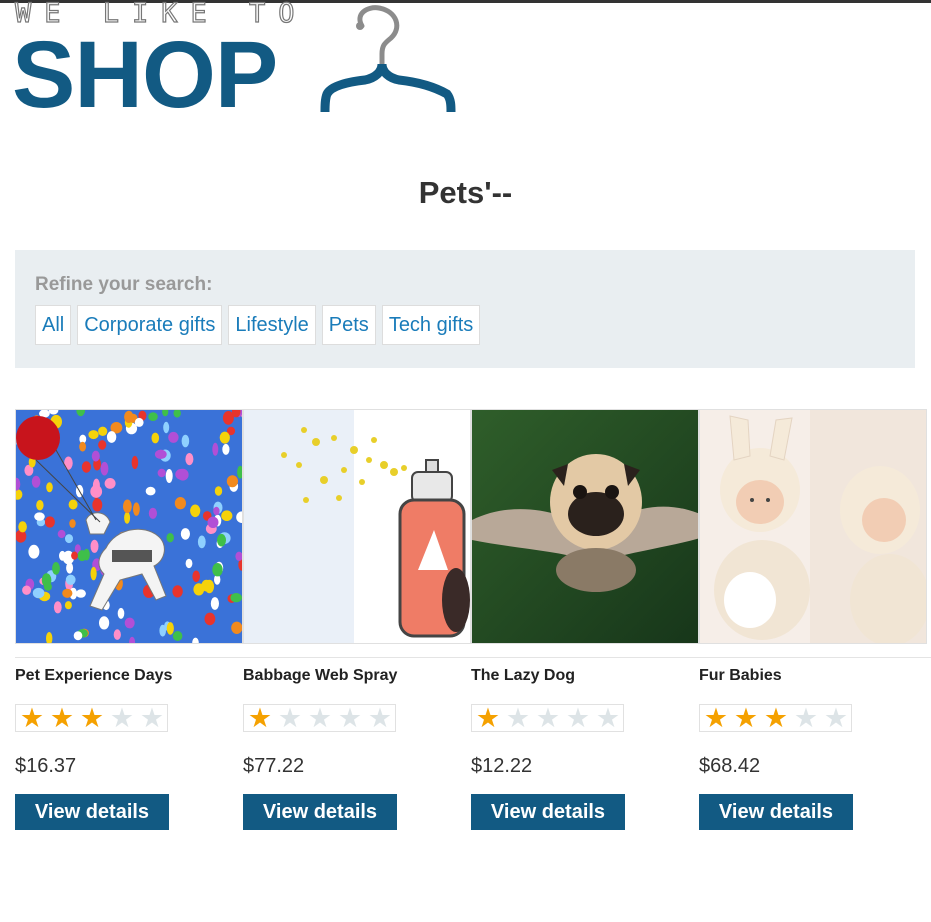 This screenshot has height=922, width=931. What do you see at coordinates (502, 766) in the screenshot?
I see `product-price: $12.22` at bounding box center [502, 766].